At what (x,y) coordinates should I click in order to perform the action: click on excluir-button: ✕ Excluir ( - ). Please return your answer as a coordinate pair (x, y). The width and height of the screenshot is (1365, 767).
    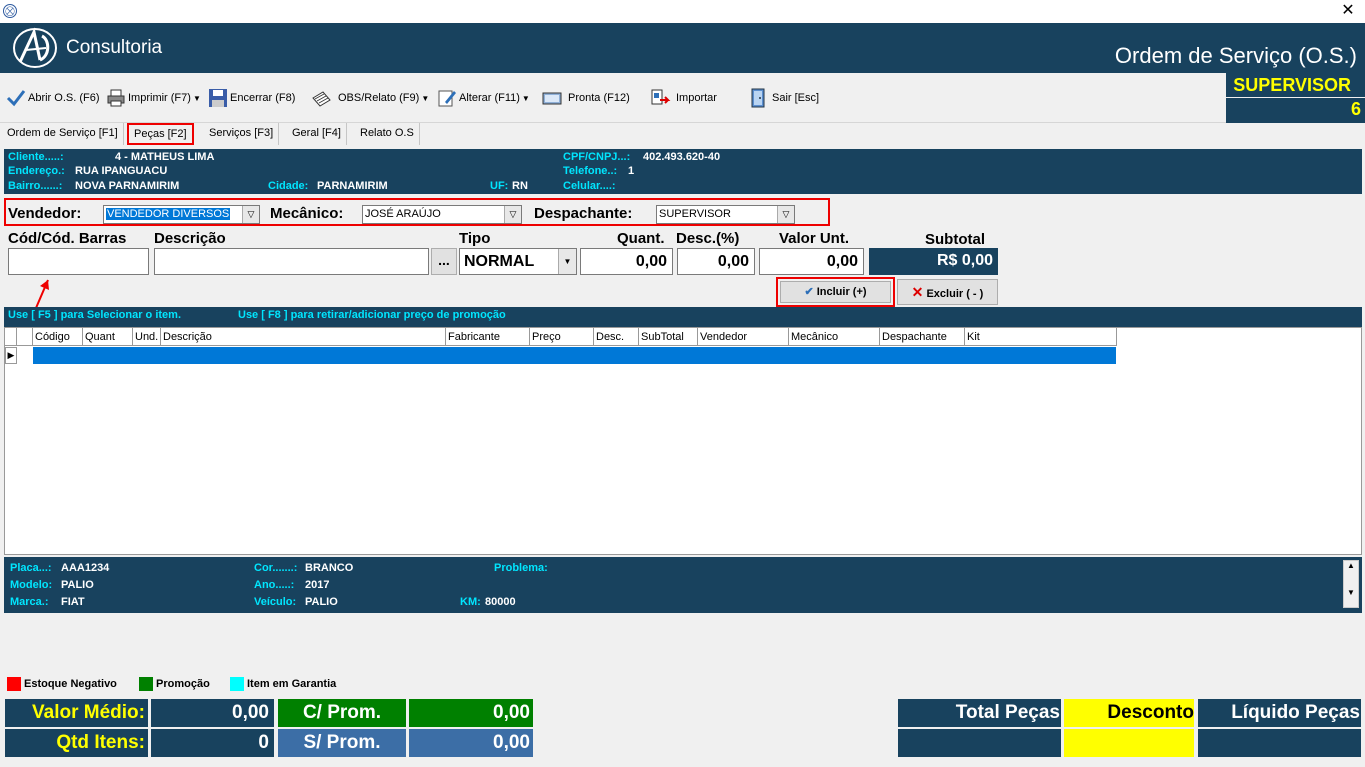
    Looking at the image, I should click on (947, 292).